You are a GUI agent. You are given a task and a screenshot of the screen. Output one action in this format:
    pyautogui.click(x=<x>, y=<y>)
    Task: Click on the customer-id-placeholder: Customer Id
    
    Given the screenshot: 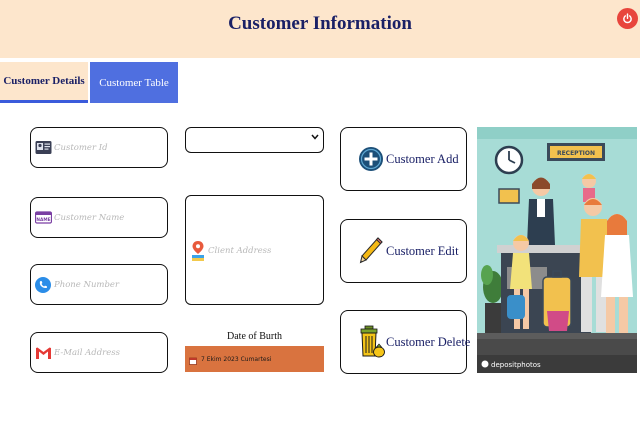 What is the action you would take?
    pyautogui.click(x=81, y=147)
    